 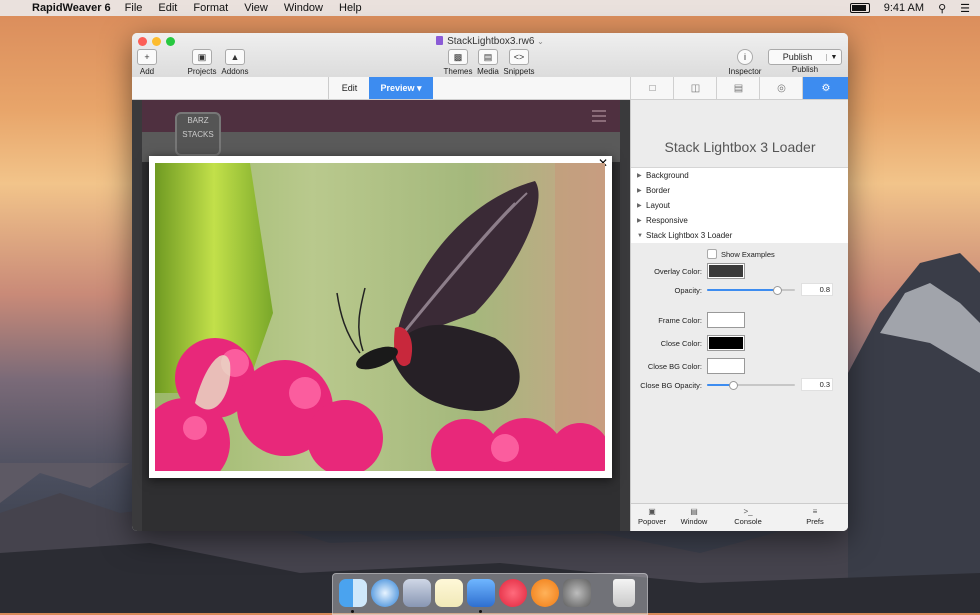 I want to click on ibooks-icon, so click(x=545, y=593).